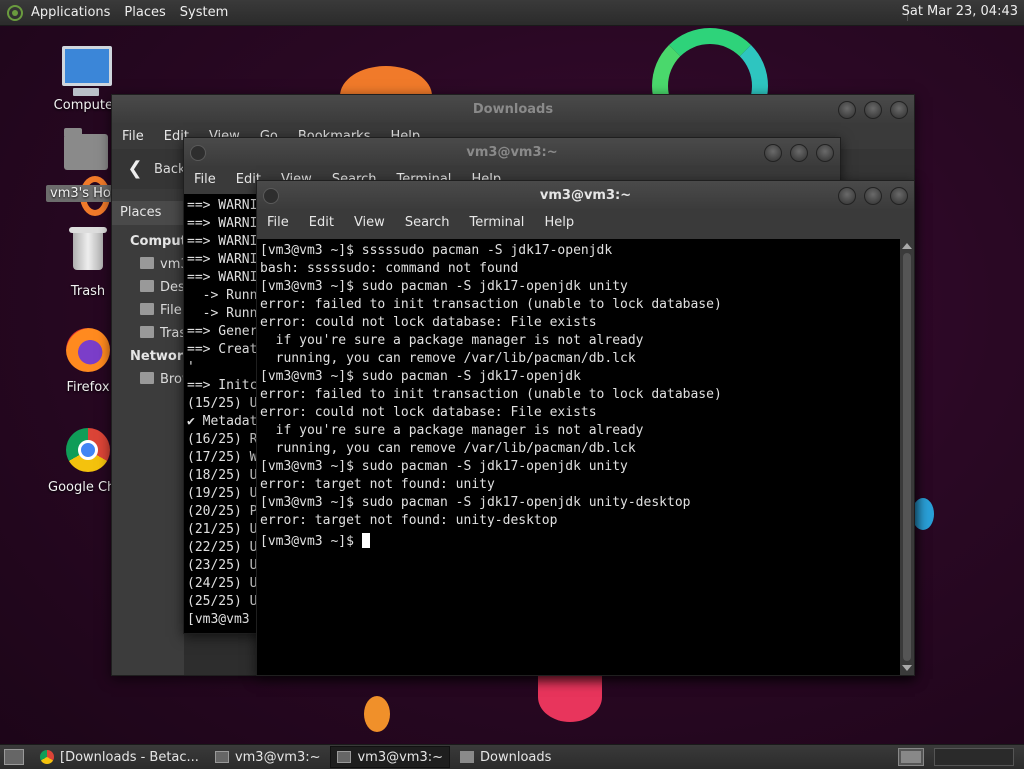  Describe the element at coordinates (369, 222) in the screenshot. I see `menu-view: View` at that location.